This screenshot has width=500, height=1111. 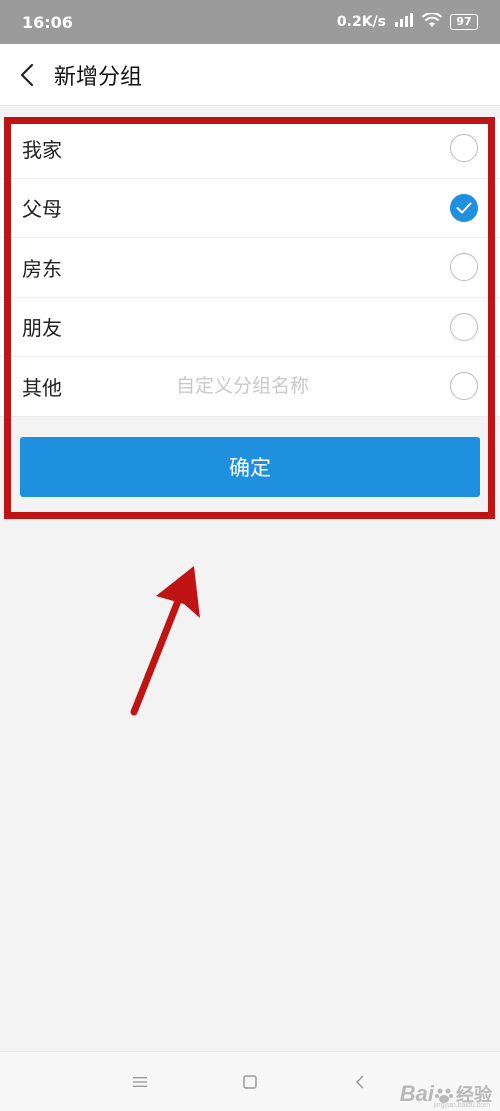 What do you see at coordinates (250, 22) in the screenshot?
I see `status-bar: 16:06 0.2K/s 97` at bounding box center [250, 22].